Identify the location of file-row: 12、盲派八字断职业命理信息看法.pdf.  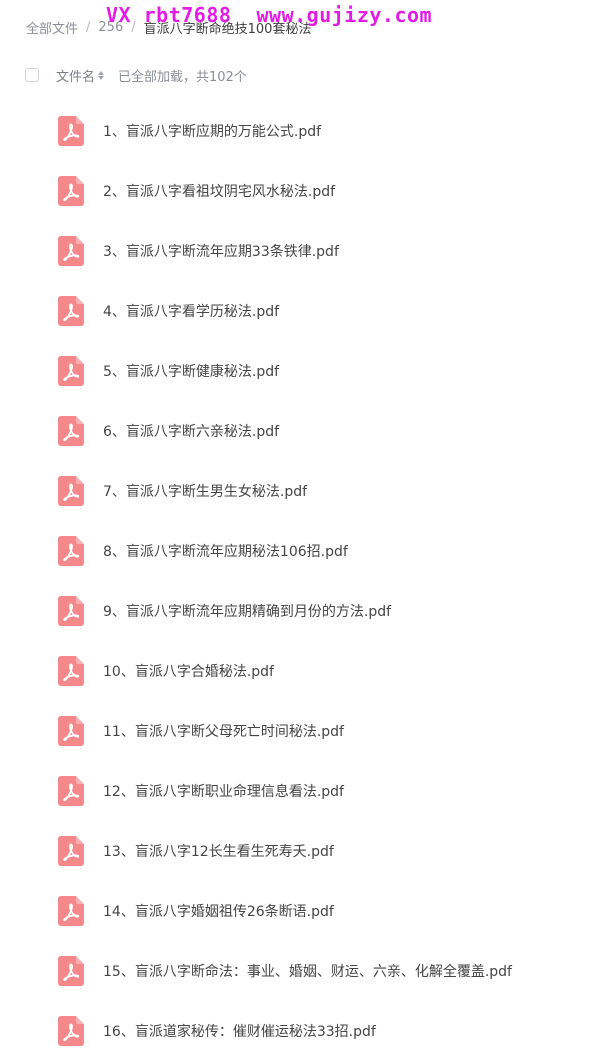
(296, 791).